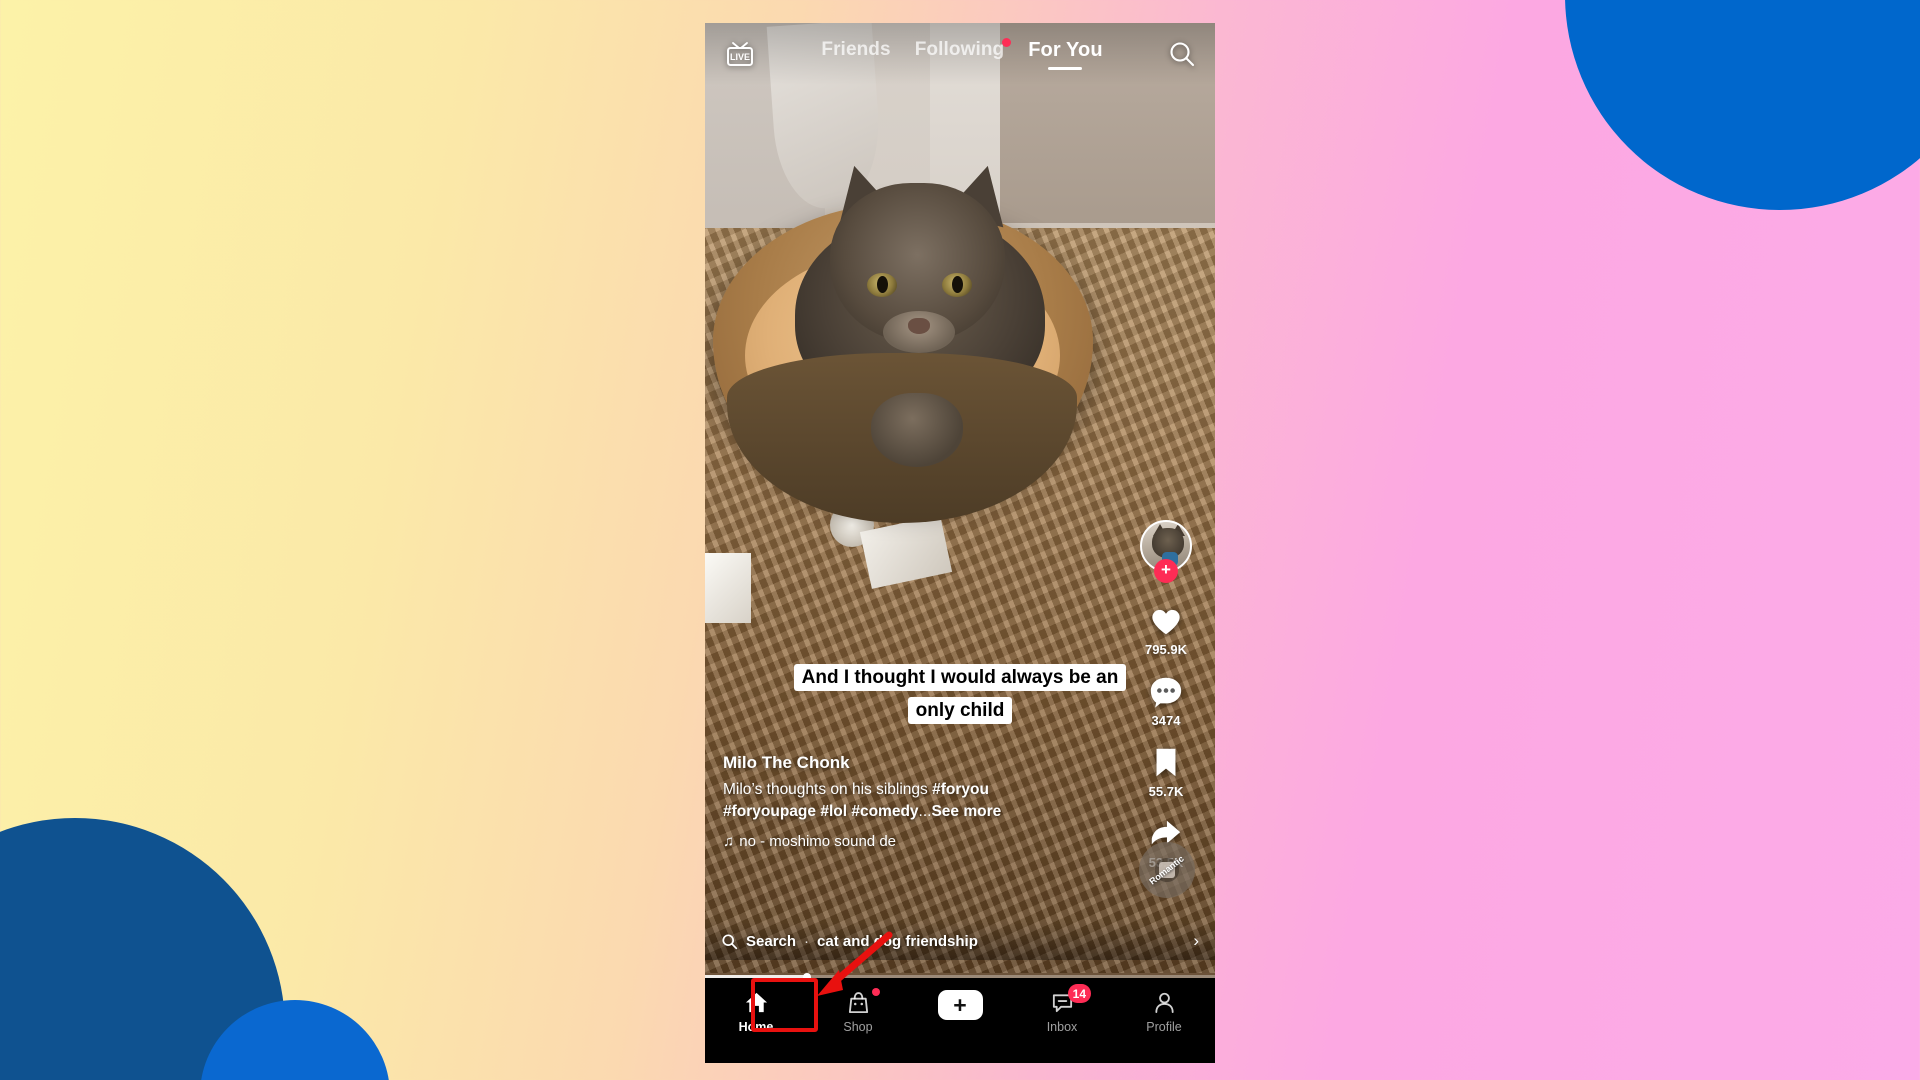 Image resolution: width=1920 pixels, height=1080 pixels. I want to click on create-plus-icon: +, so click(960, 1004).